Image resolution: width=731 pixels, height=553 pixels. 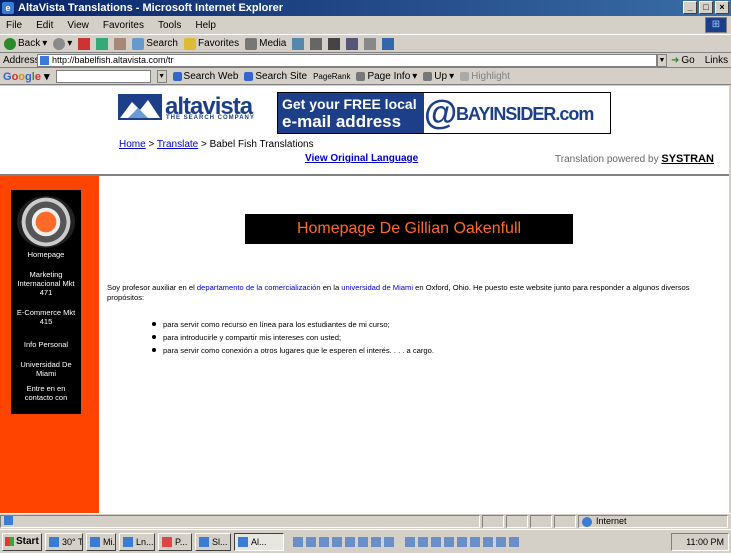 What do you see at coordinates (428, 76) in the screenshot?
I see `up-icon` at bounding box center [428, 76].